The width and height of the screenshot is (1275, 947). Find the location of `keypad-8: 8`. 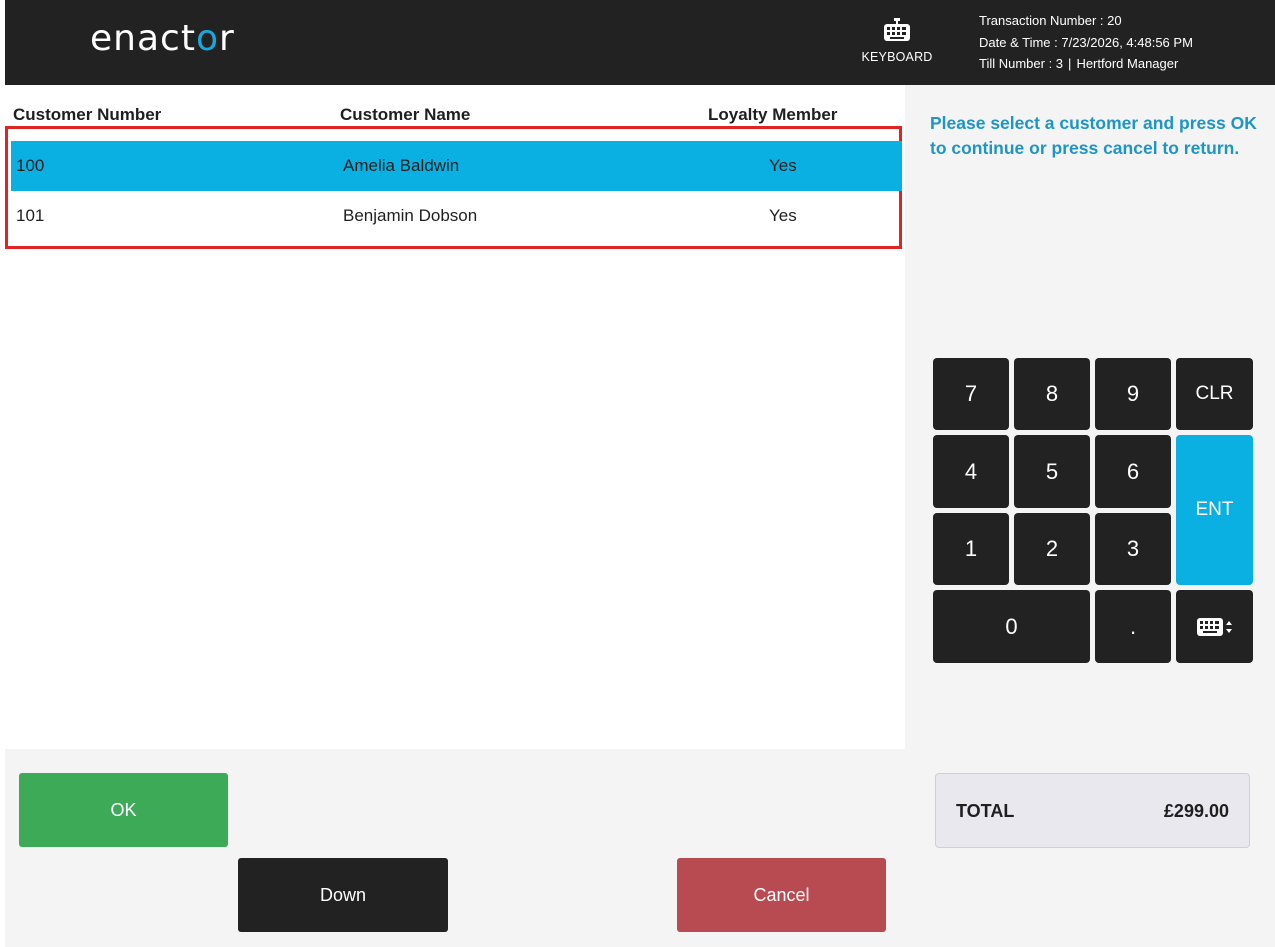

keypad-8: 8 is located at coordinates (1052, 394).